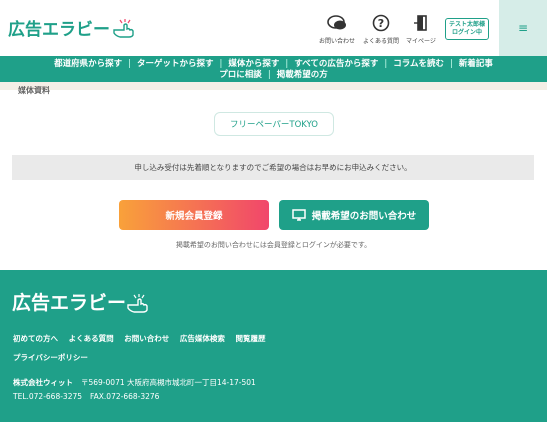  Describe the element at coordinates (59, 29) in the screenshot. I see `logo-text: 広告エラビー` at that location.